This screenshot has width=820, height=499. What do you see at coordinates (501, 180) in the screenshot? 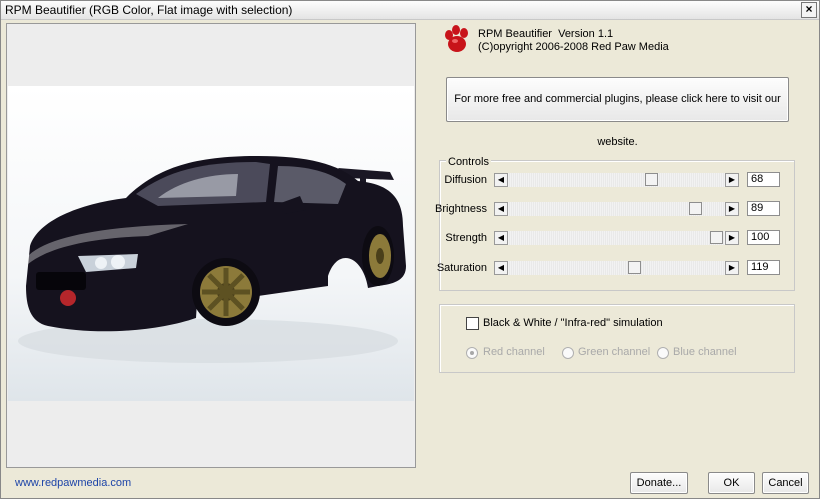
I see `diffusion-left-arrow-icon: ◀` at bounding box center [501, 180].